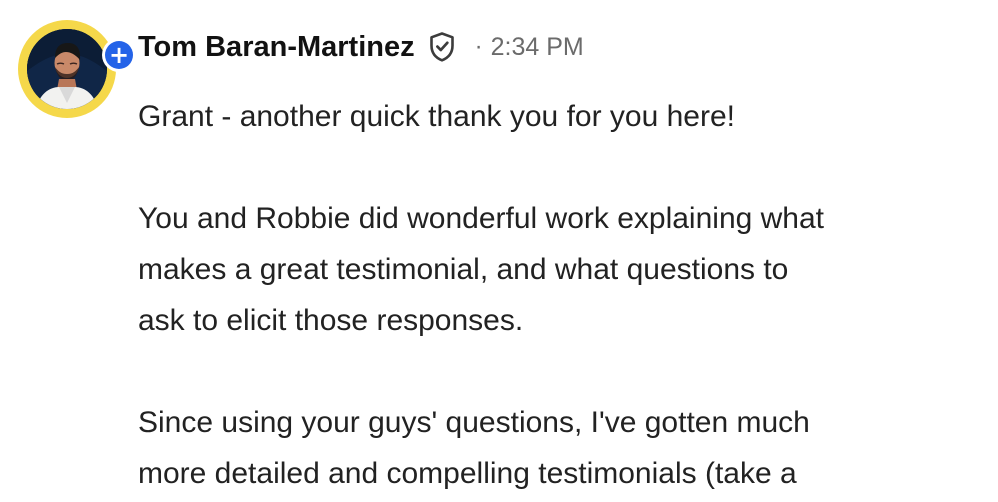 The width and height of the screenshot is (998, 502). I want to click on profile-photo, so click(67, 69).